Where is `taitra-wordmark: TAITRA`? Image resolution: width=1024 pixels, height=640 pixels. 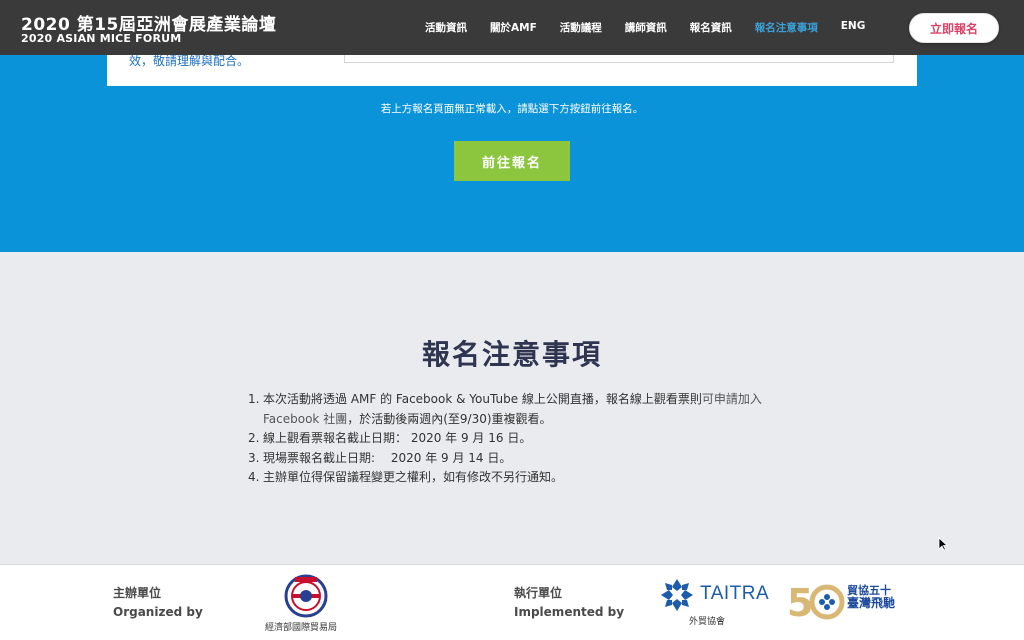 taitra-wordmark: TAITRA is located at coordinates (734, 594).